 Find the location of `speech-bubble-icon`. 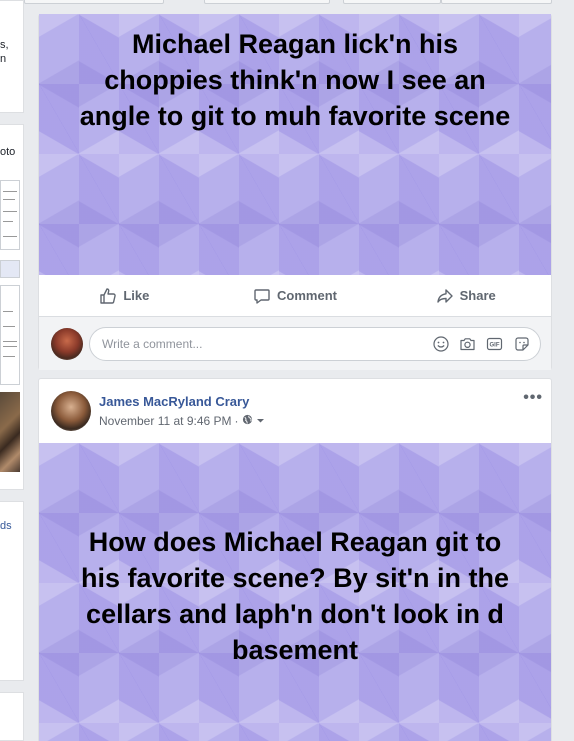

speech-bubble-icon is located at coordinates (262, 296).